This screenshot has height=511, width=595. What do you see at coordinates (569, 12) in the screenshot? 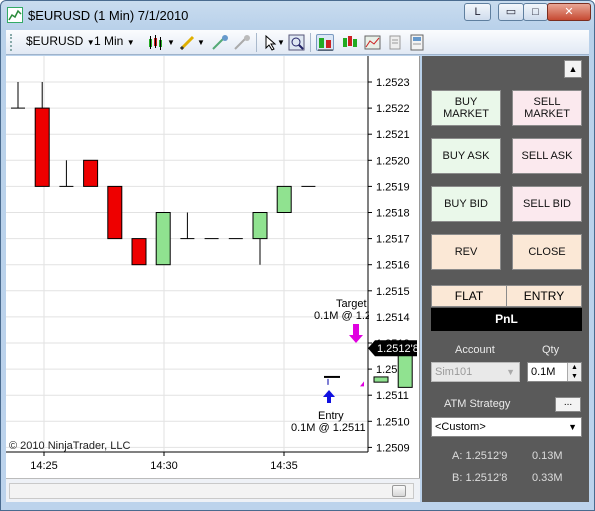
I see `close-button: ✕` at bounding box center [569, 12].